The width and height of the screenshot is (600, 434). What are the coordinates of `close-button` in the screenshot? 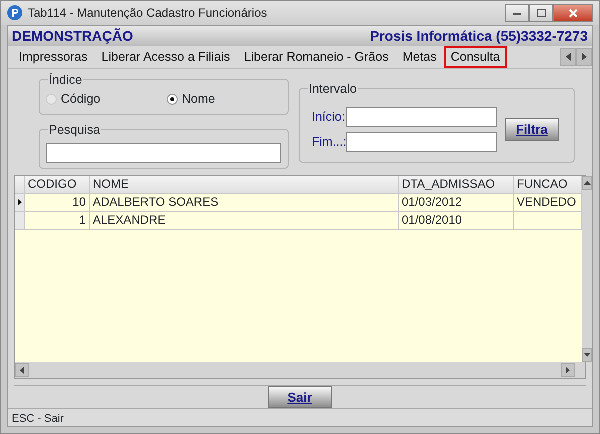 It's located at (573, 13).